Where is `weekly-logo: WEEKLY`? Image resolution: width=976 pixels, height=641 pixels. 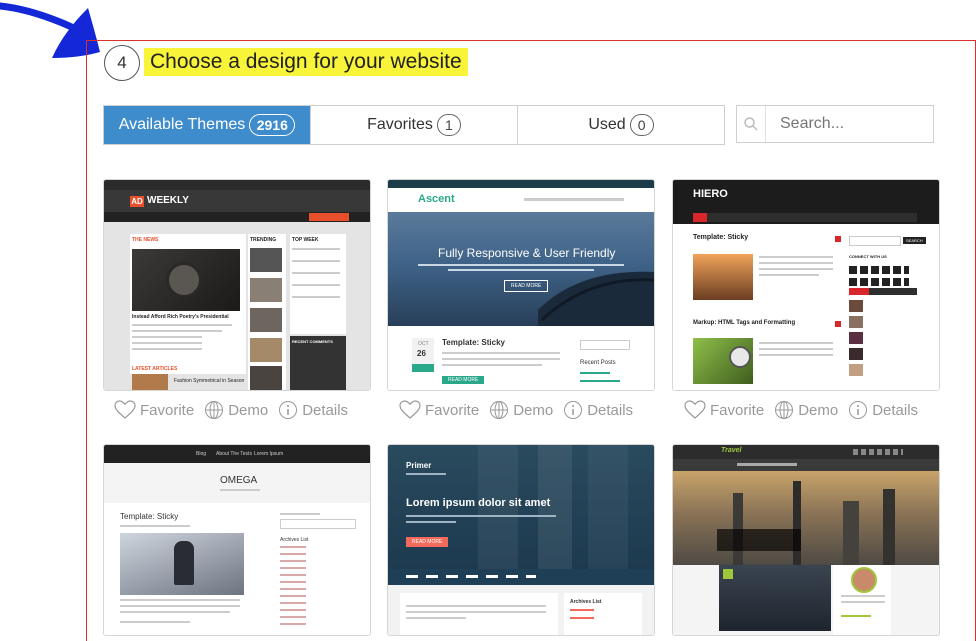 weekly-logo: WEEKLY is located at coordinates (168, 200).